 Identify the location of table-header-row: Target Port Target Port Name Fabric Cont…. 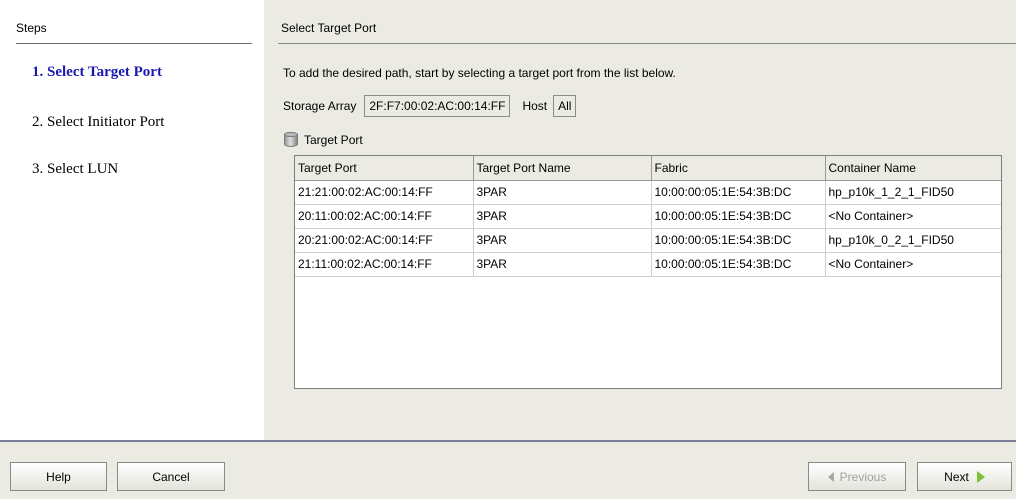
(648, 168).